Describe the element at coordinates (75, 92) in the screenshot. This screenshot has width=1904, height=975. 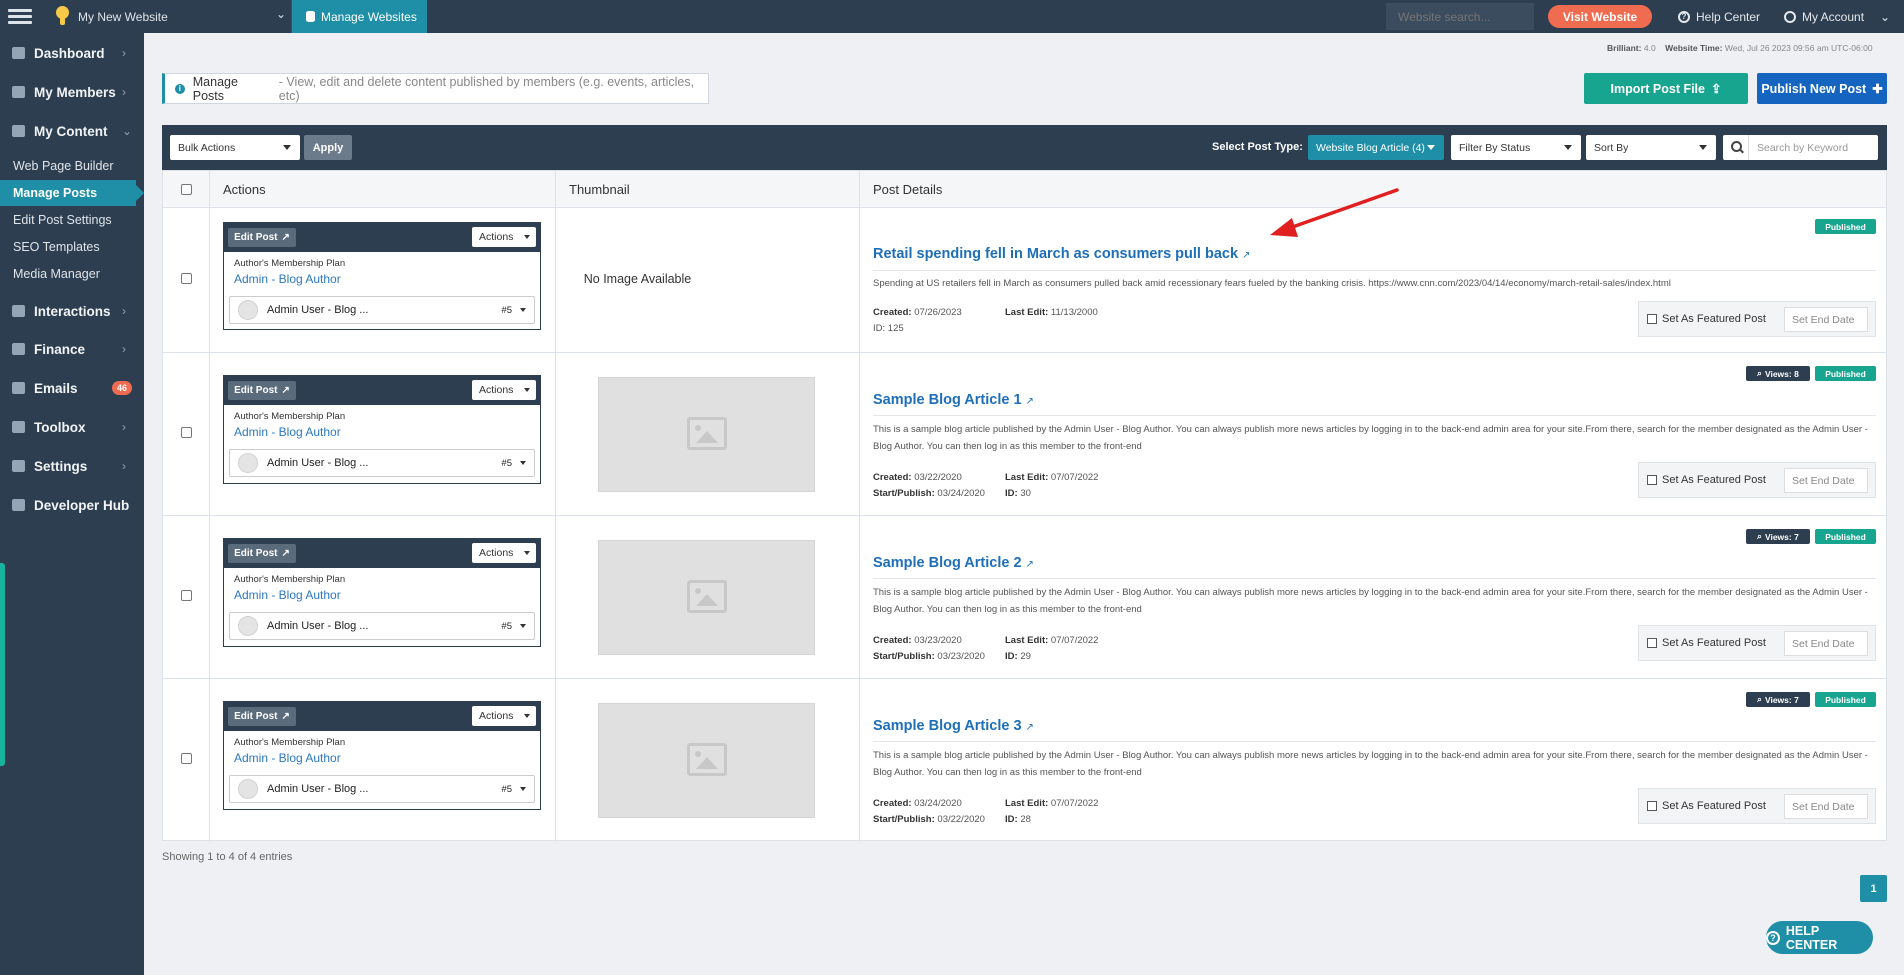
I see `sidebar-label: My Members` at that location.